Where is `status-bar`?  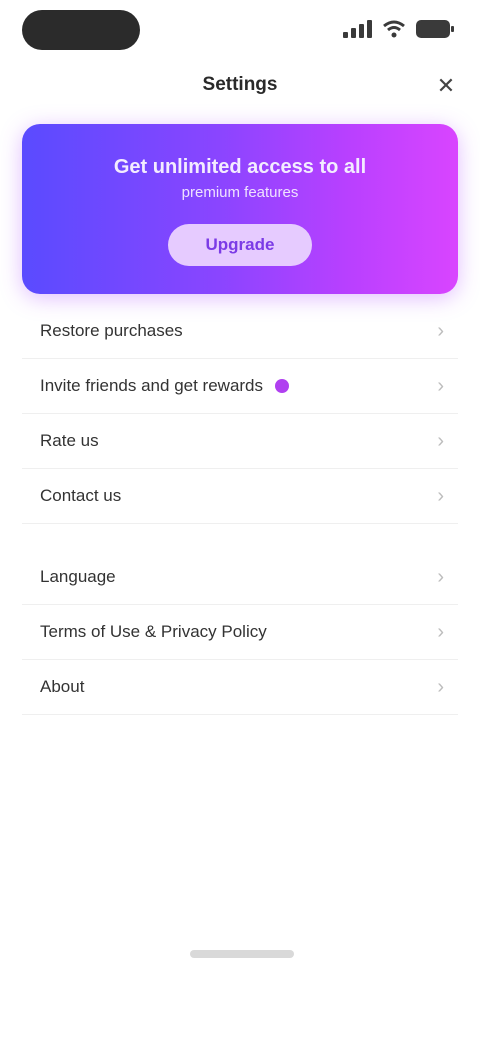 status-bar is located at coordinates (240, 30).